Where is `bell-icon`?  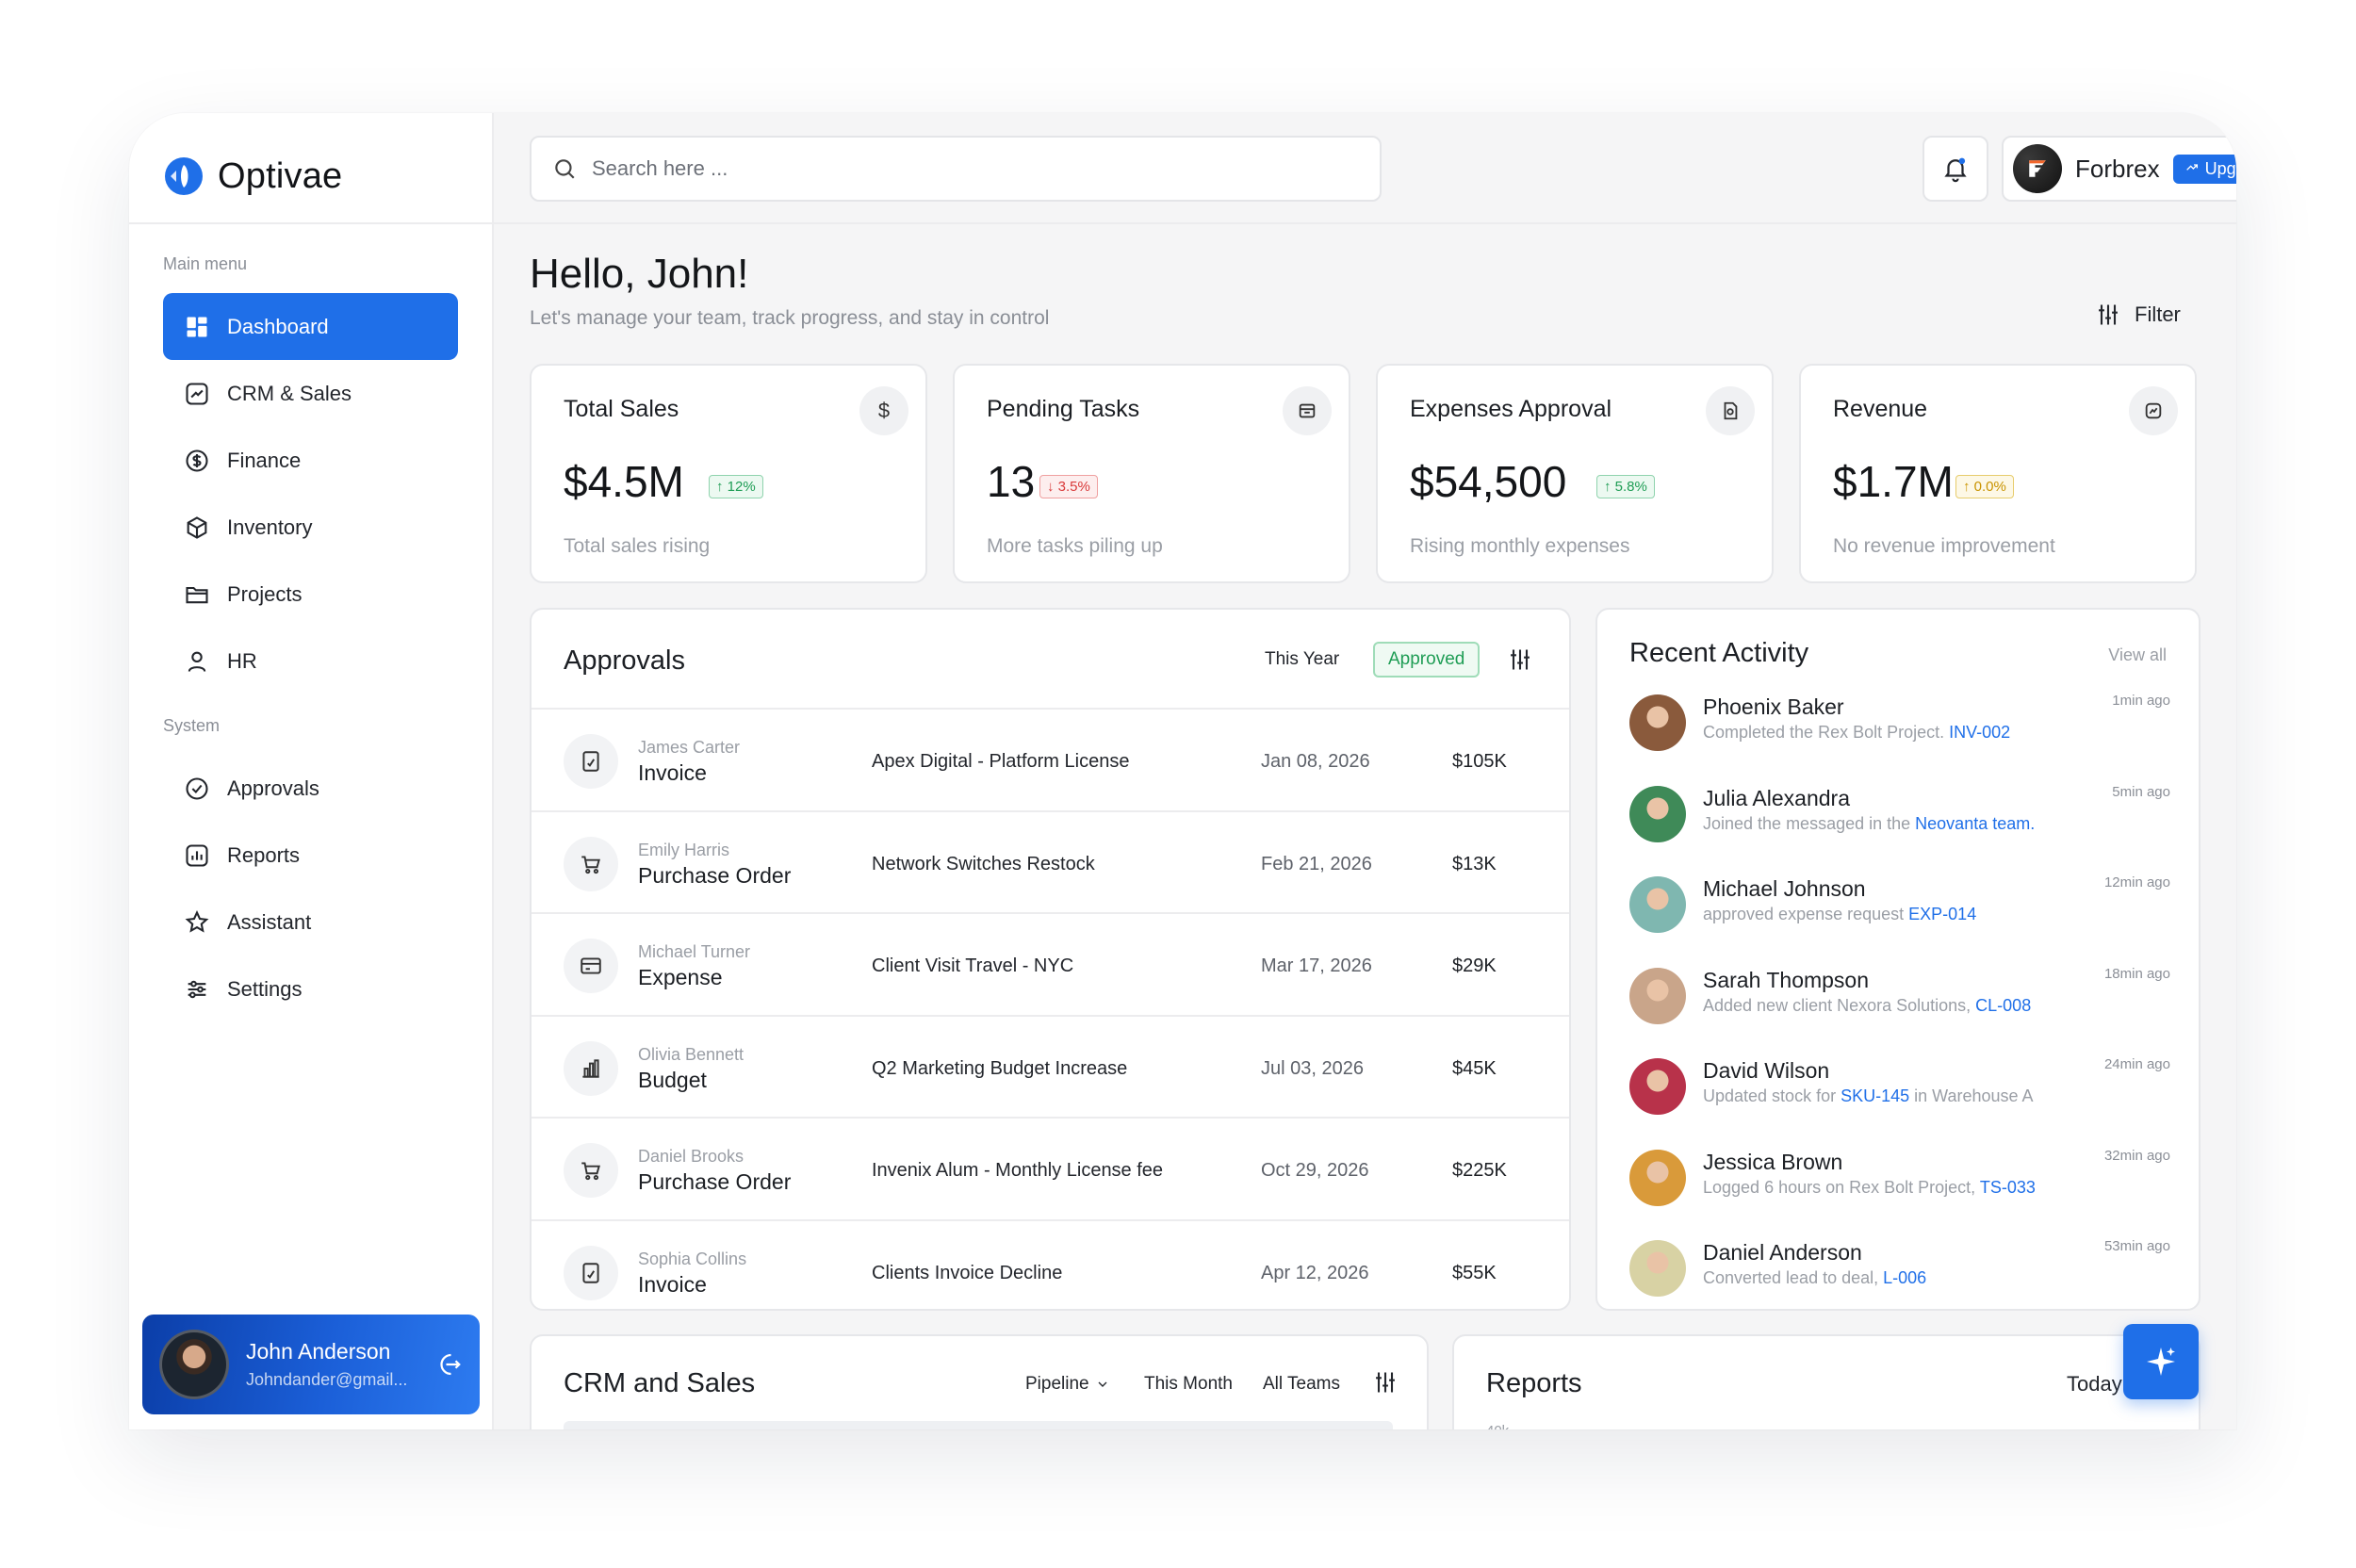
bell-icon is located at coordinates (1955, 170).